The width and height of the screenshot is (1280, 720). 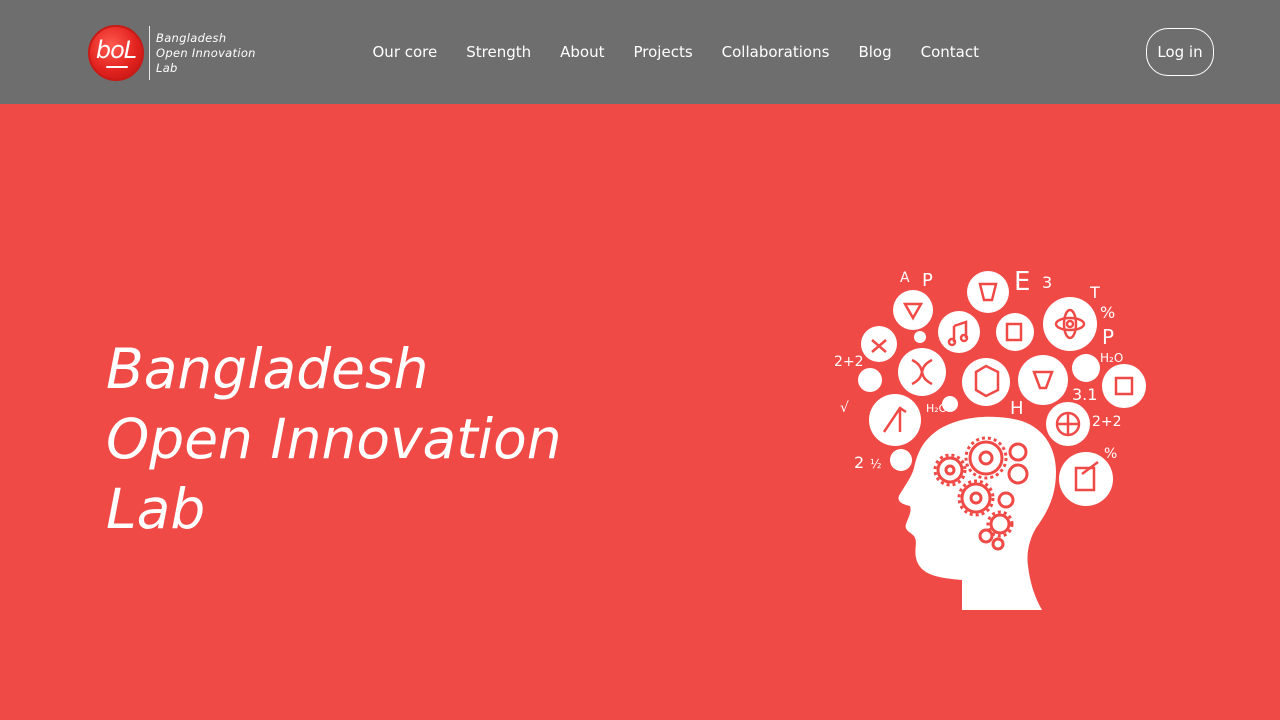 What do you see at coordinates (149, 53) in the screenshot?
I see `logo-divider` at bounding box center [149, 53].